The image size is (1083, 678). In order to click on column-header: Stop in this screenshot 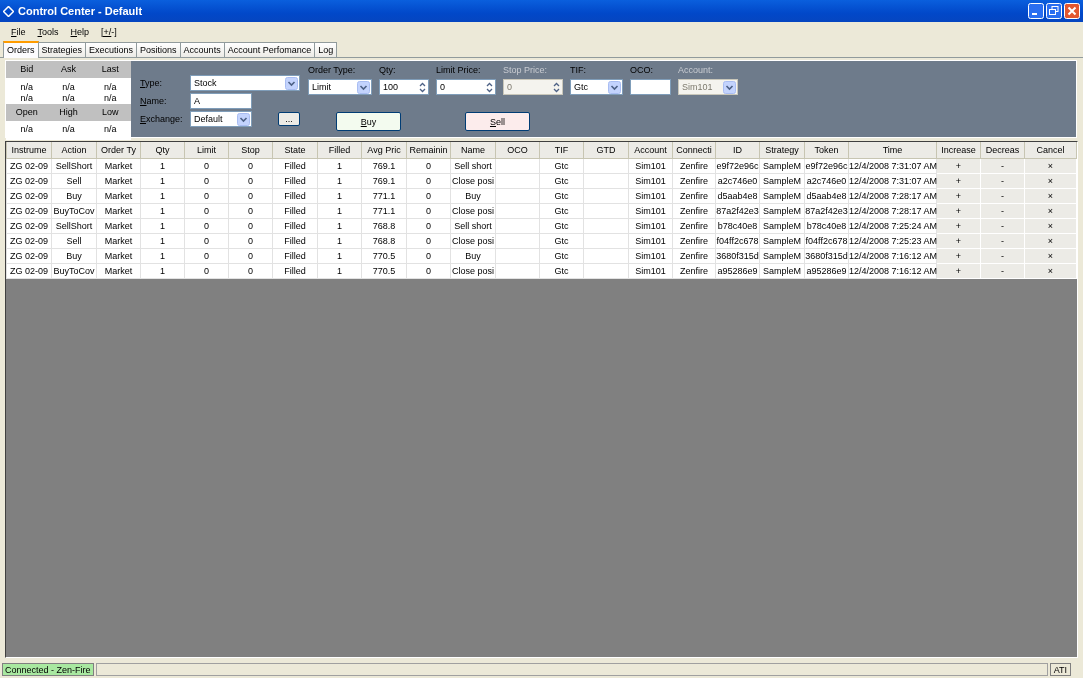, I will do `click(250, 150)`.